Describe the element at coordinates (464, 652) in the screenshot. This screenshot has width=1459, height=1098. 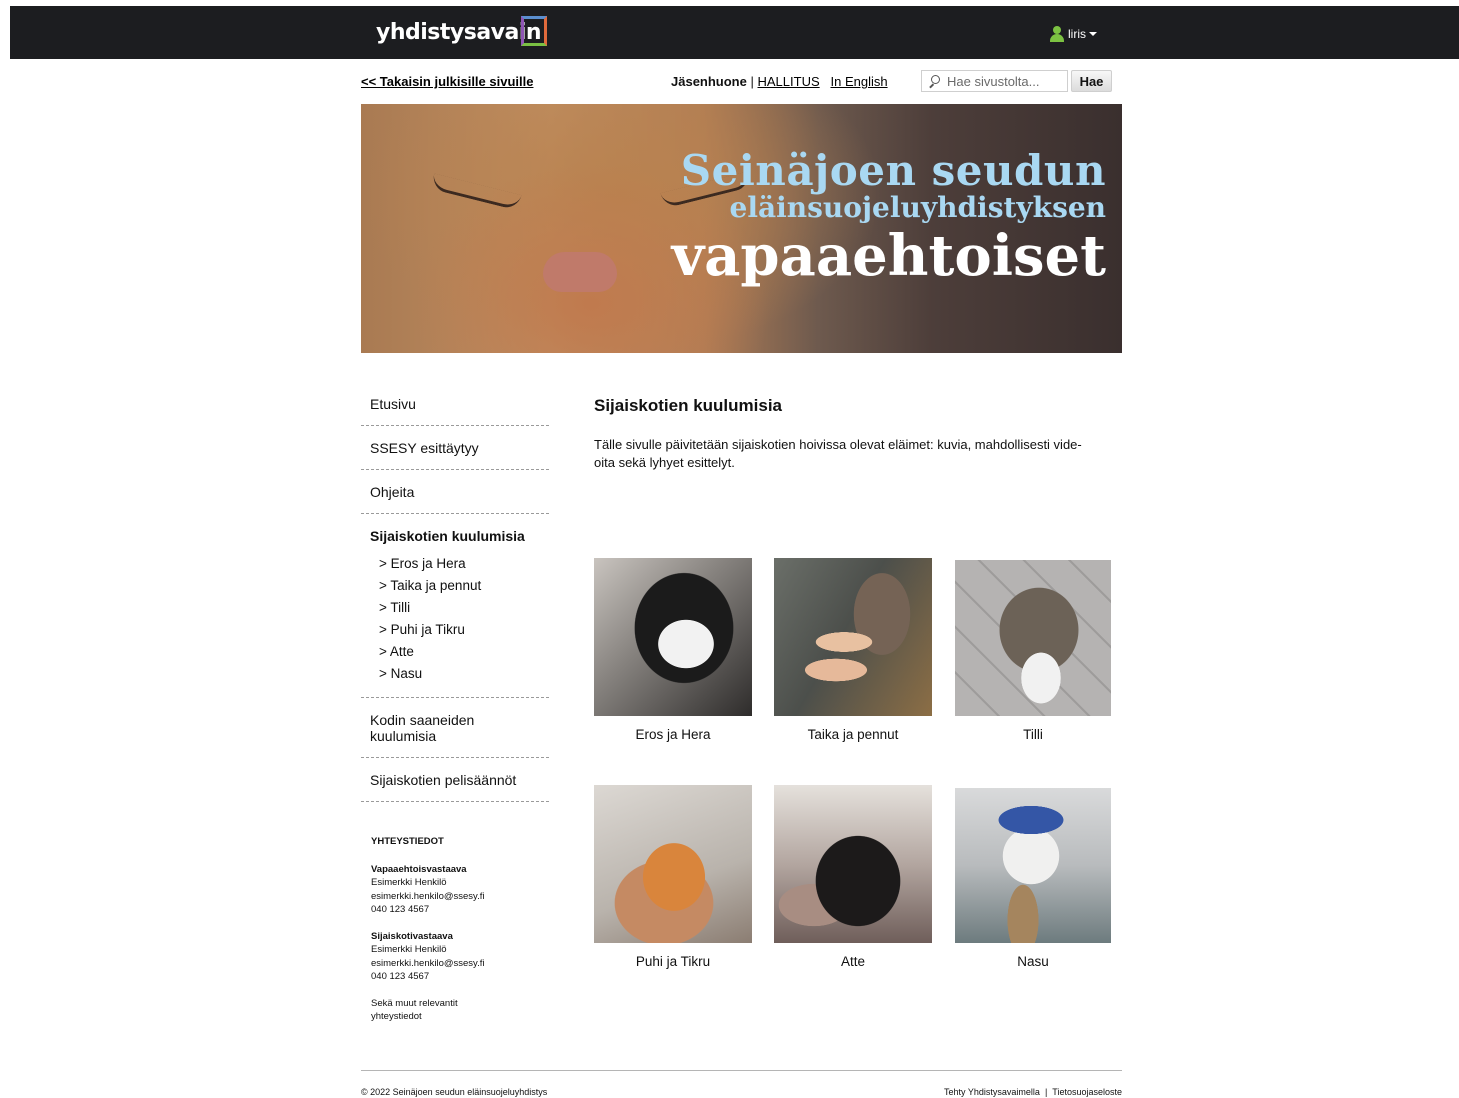
I see `sidebar-subitem-atte: > Atte` at that location.